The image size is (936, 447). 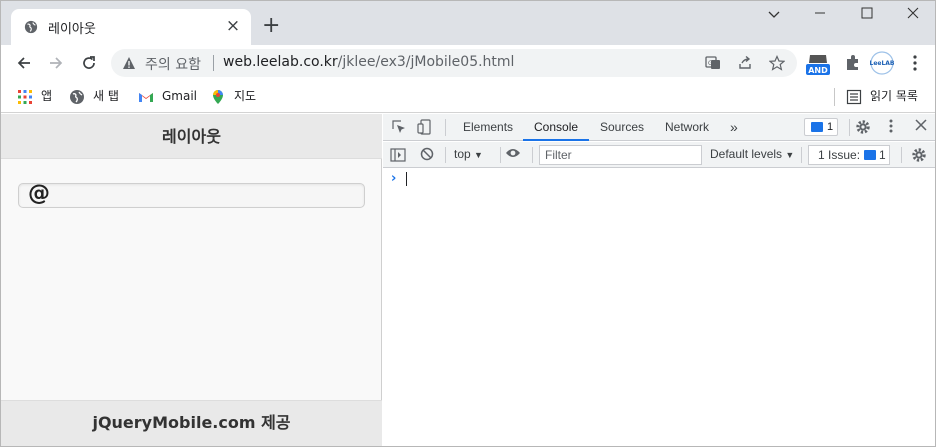 I want to click on console-filter-input: Filter, so click(x=620, y=155).